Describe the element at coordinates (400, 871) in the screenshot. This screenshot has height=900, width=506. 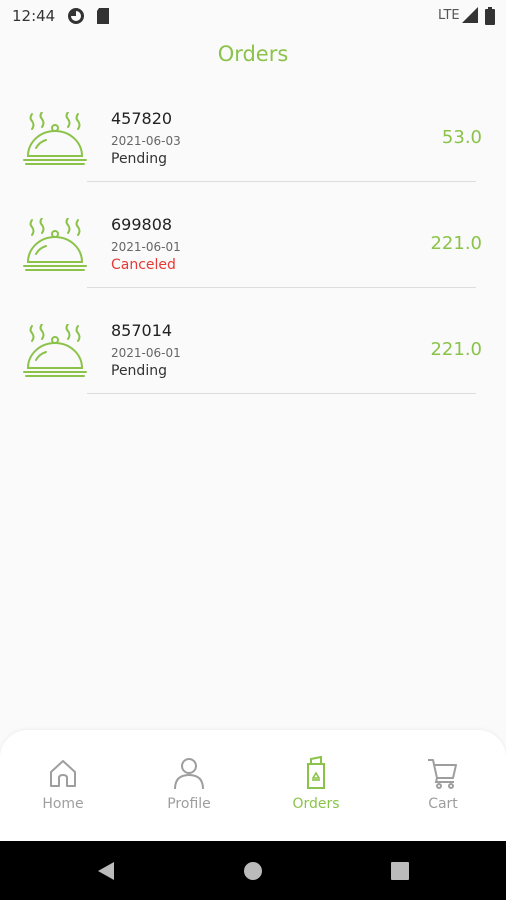
I see `recents-icon` at that location.